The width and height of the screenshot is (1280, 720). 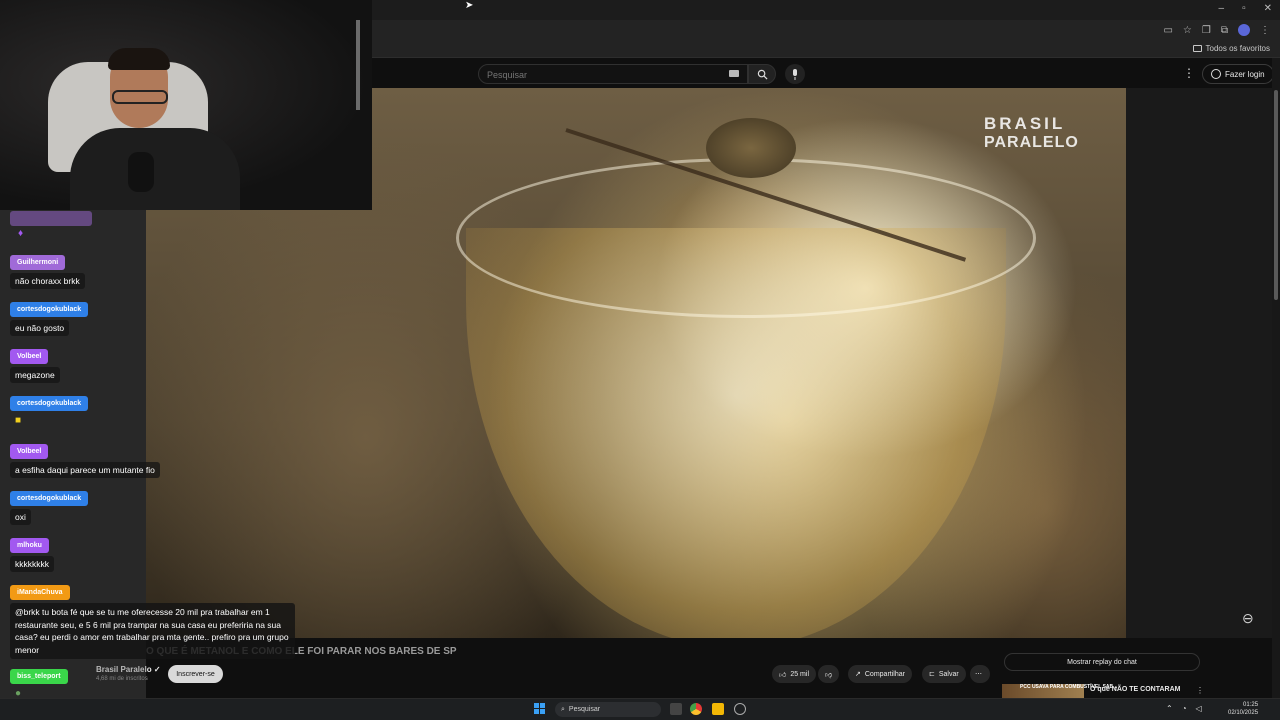 I want to click on verified-icon: ✓, so click(x=157, y=669).